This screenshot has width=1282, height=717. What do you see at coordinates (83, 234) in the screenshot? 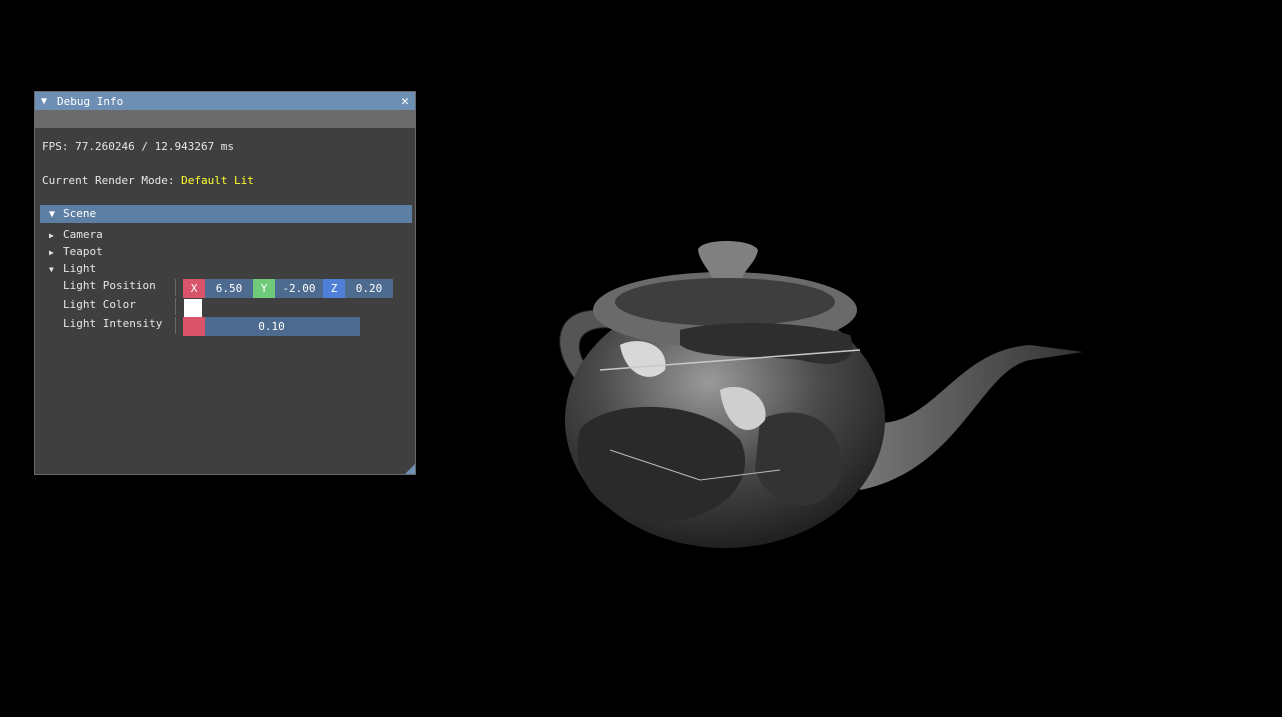
I see `tree-node-label: Camera` at bounding box center [83, 234].